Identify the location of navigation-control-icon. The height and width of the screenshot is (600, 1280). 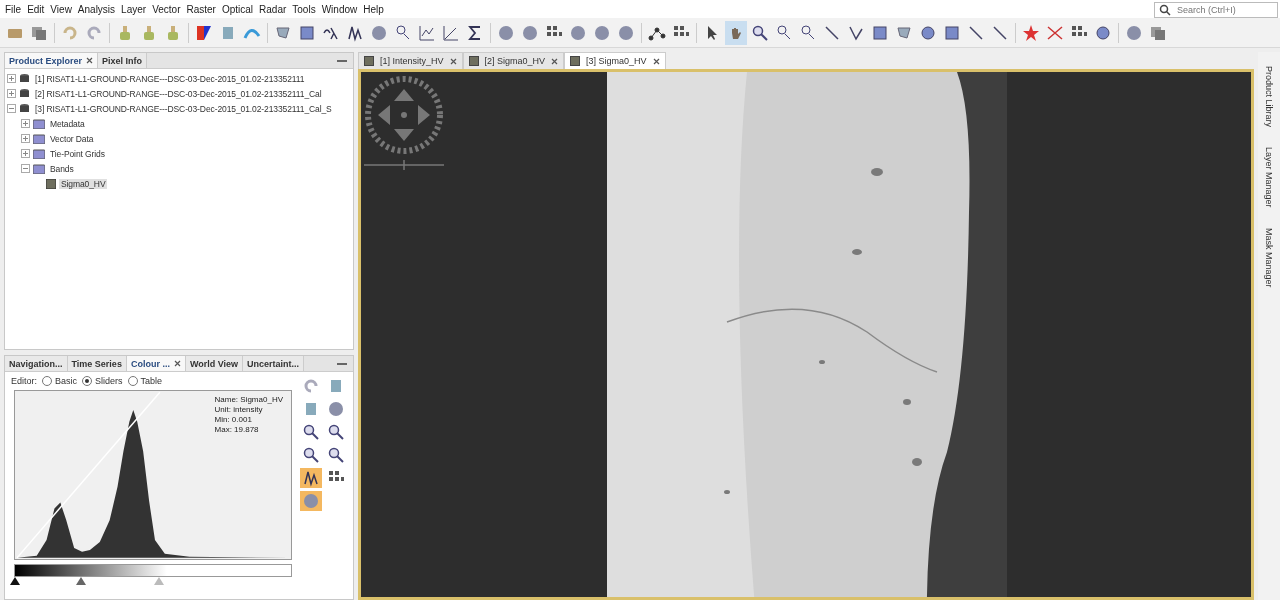
(404, 115).